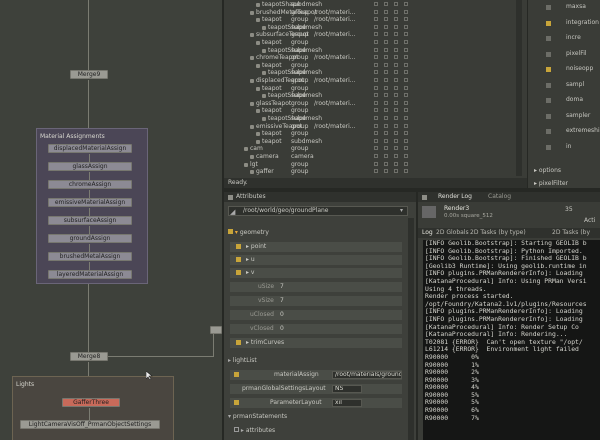  Describe the element at coordinates (565, 7) in the screenshot. I see `render-setting-row: maxsa` at that location.